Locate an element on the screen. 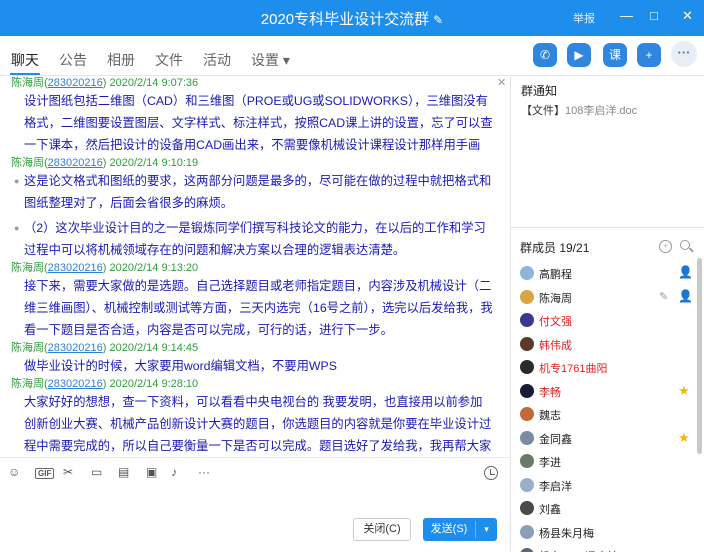  message-input-area: 关闭(C) 发送(S) ▾ is located at coordinates (255, 519).